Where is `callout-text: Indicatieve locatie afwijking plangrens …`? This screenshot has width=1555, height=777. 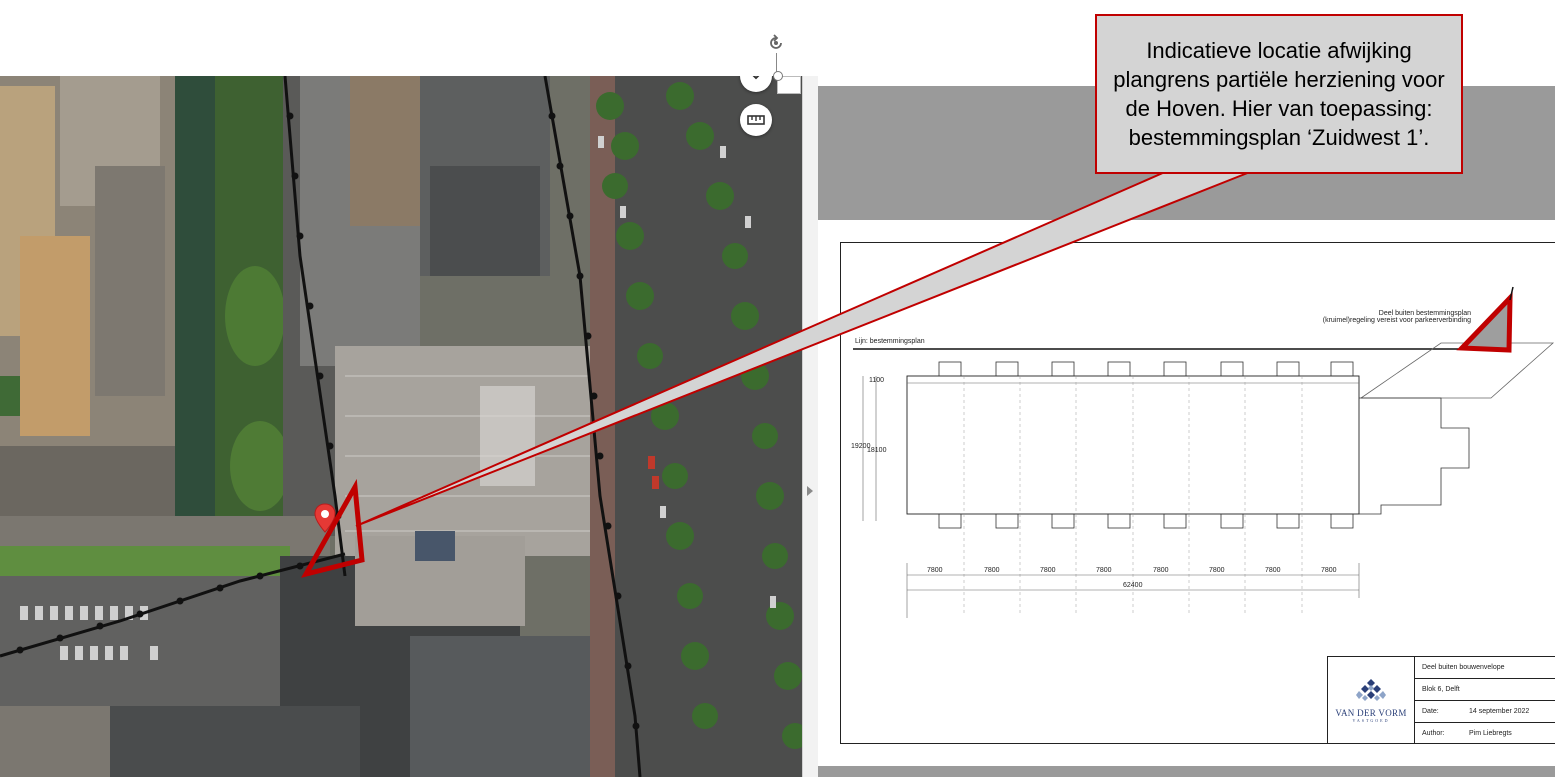
callout-text: Indicatieve locatie afwijking plangrens … is located at coordinates (1279, 94).